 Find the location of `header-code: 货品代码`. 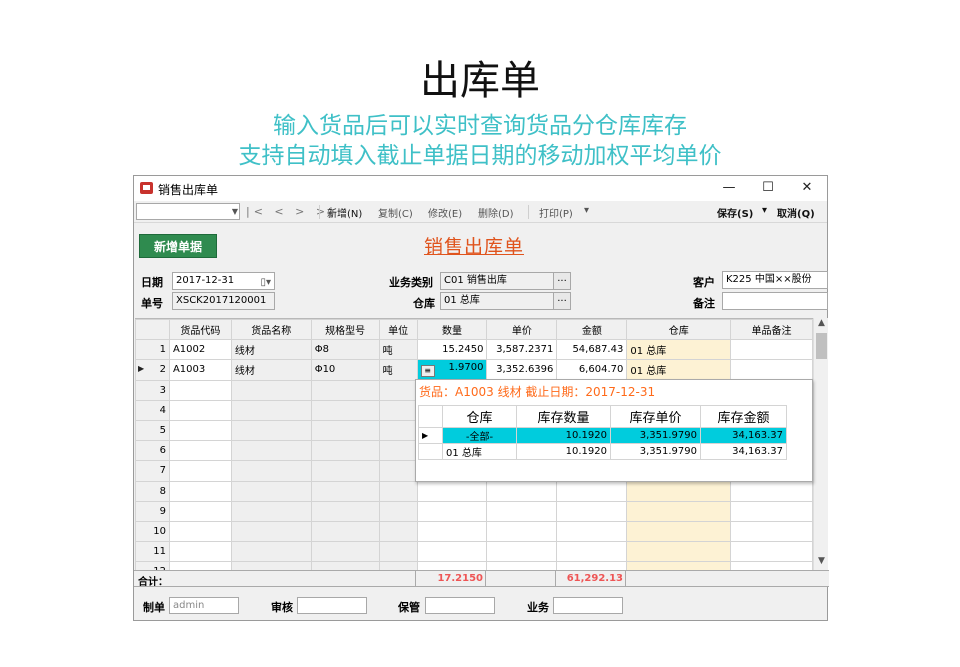

header-code: 货品代码 is located at coordinates (200, 330).